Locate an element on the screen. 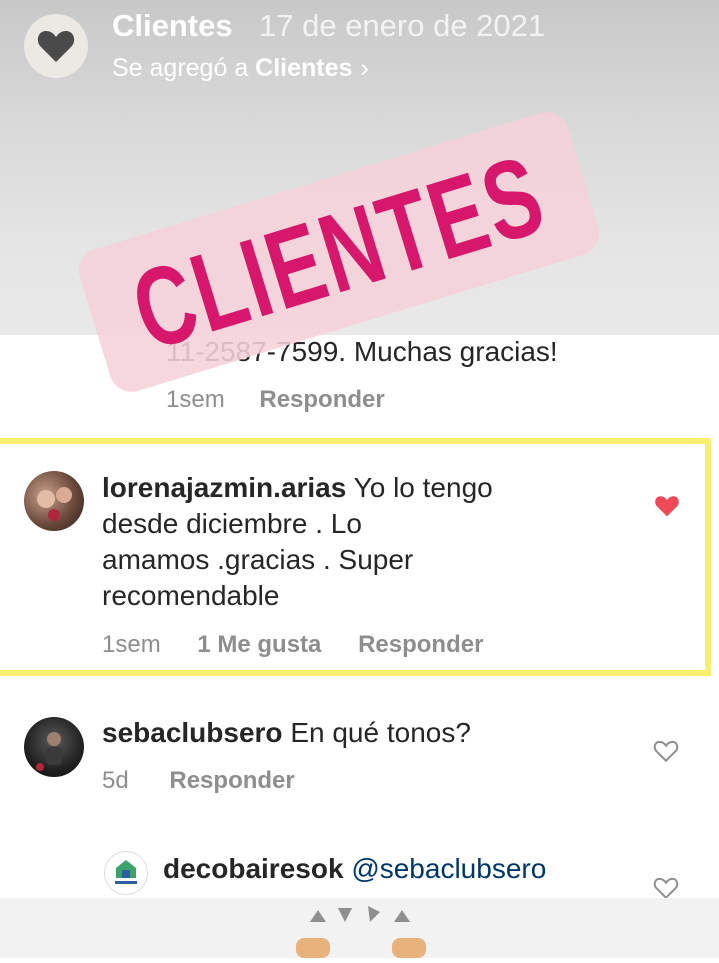  comment-username: decobairesok is located at coordinates (253, 868).